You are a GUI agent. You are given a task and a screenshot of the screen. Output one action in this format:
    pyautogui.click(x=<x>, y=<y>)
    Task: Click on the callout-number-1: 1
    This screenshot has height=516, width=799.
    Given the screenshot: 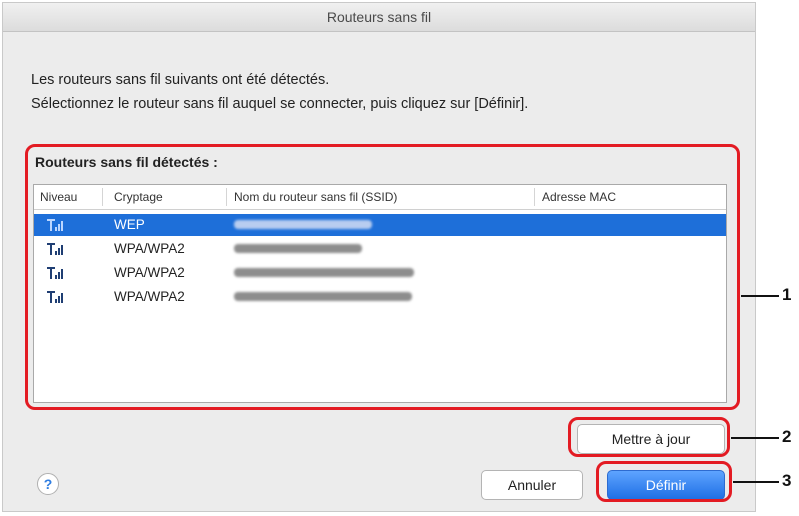 What is the action you would take?
    pyautogui.click(x=787, y=294)
    